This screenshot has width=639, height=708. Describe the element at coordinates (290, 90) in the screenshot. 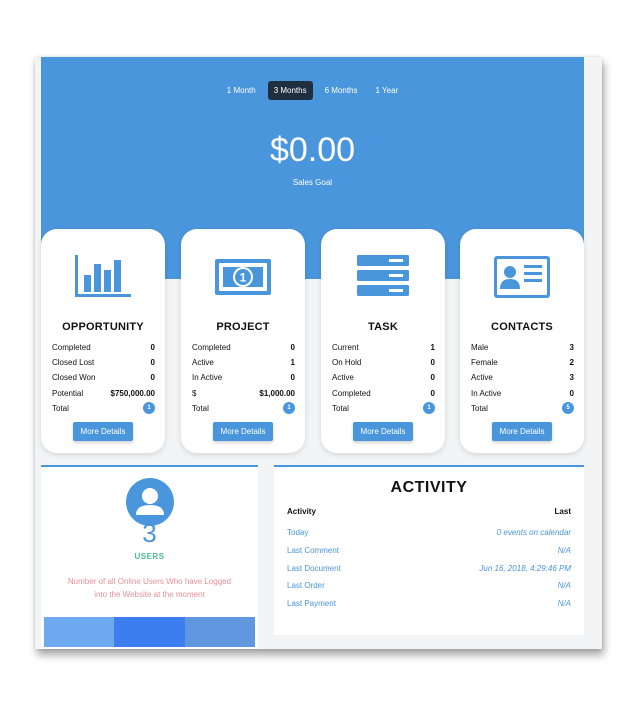

I see `period-3-months: 3 Months` at that location.